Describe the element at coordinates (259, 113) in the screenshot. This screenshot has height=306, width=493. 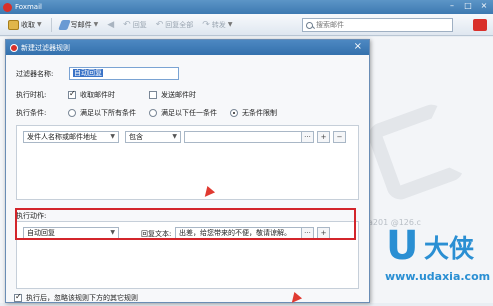
I see `cond-none-label: 无条件限制` at that location.